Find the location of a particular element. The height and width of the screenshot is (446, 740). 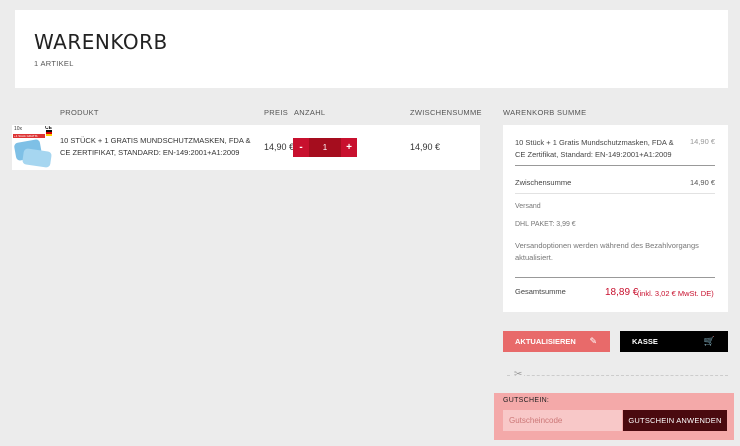

update-cart-button: AKTUALISIEREN ✎ is located at coordinates (556, 341).